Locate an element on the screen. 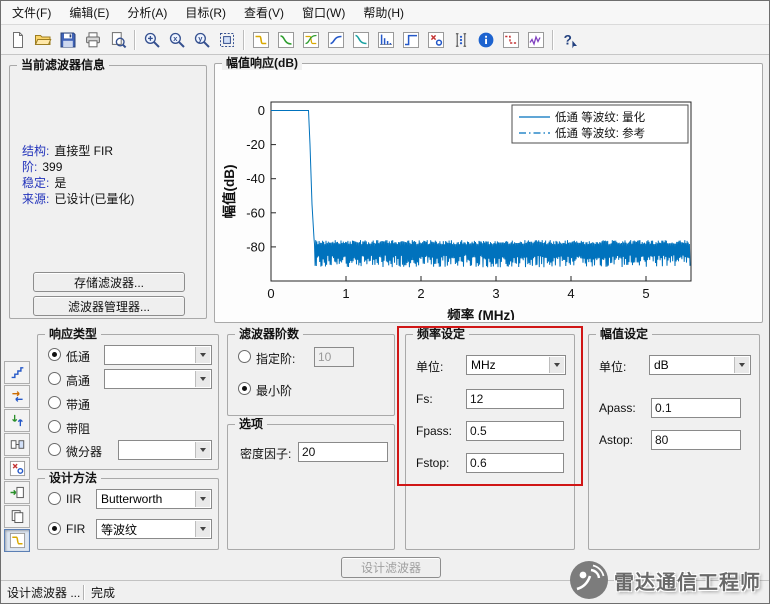 The height and width of the screenshot is (604, 770). menu-view: 查看(V) is located at coordinates (264, 13).